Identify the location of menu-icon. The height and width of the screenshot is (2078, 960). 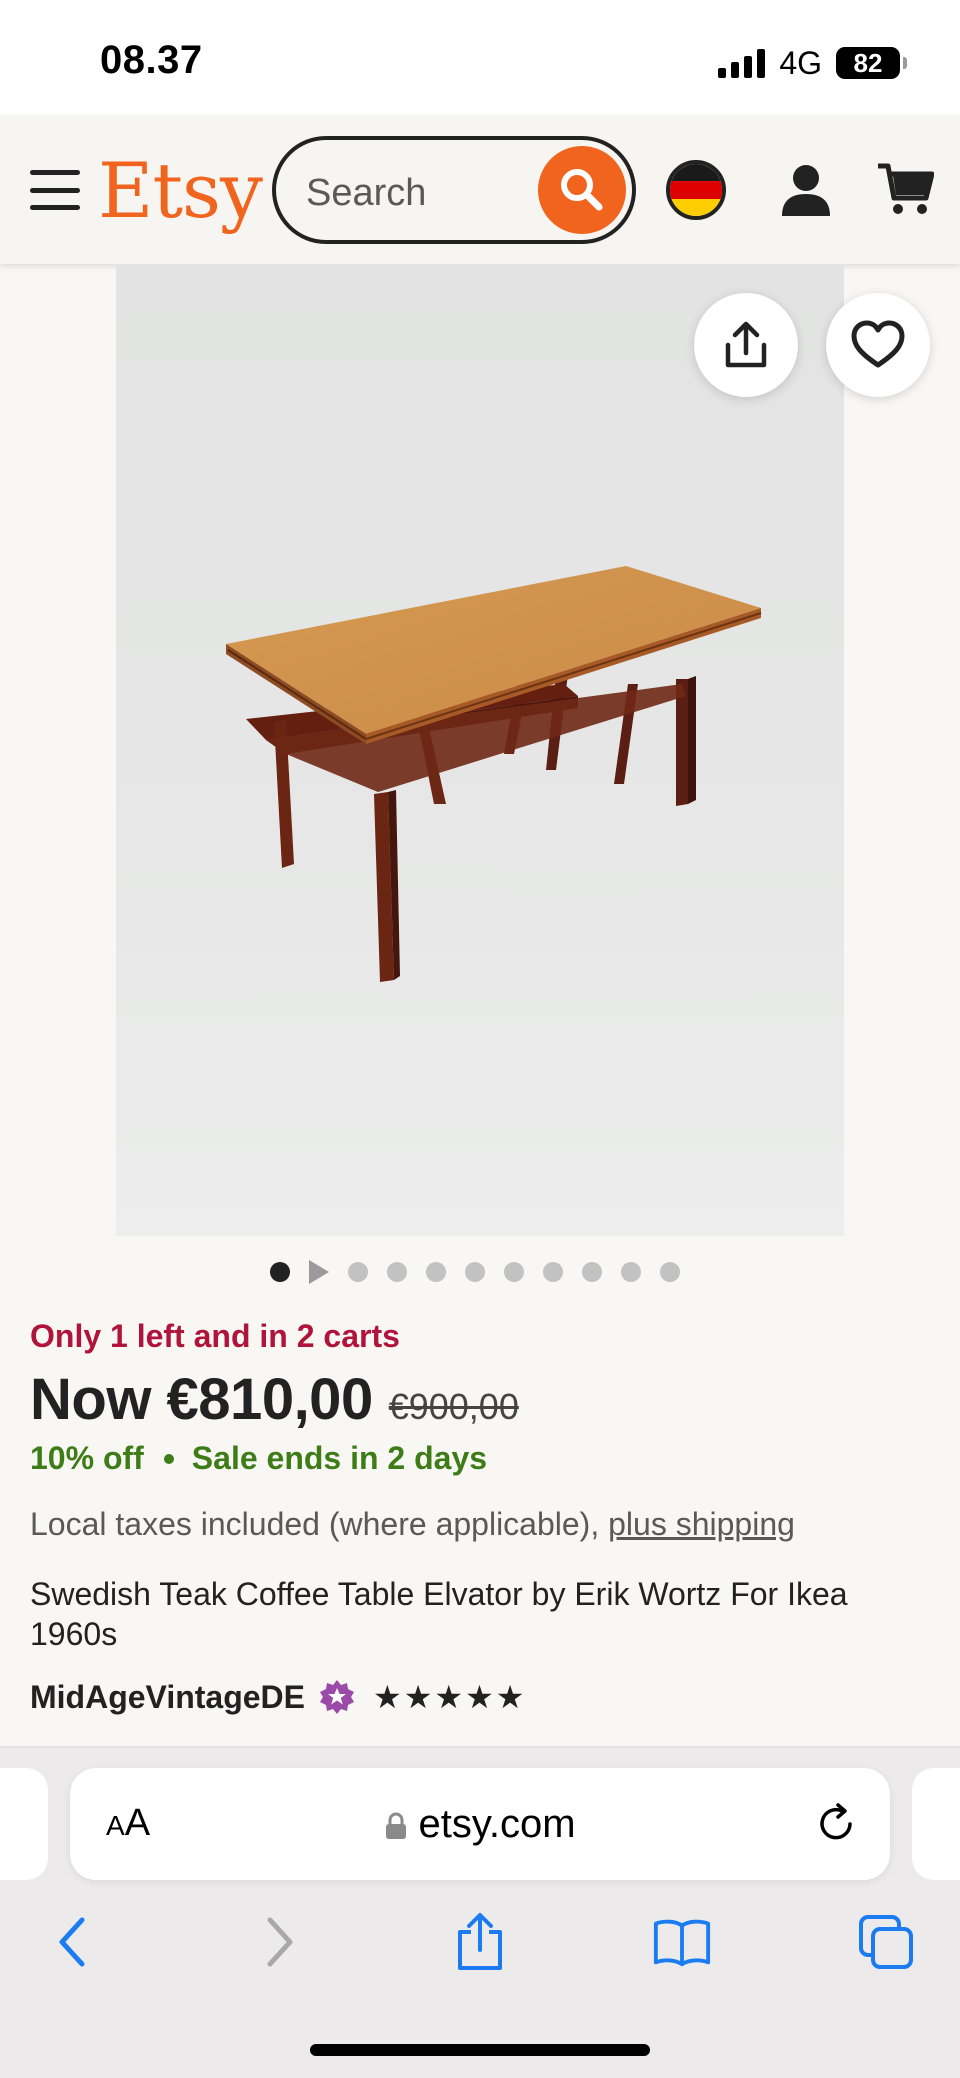
(55, 190).